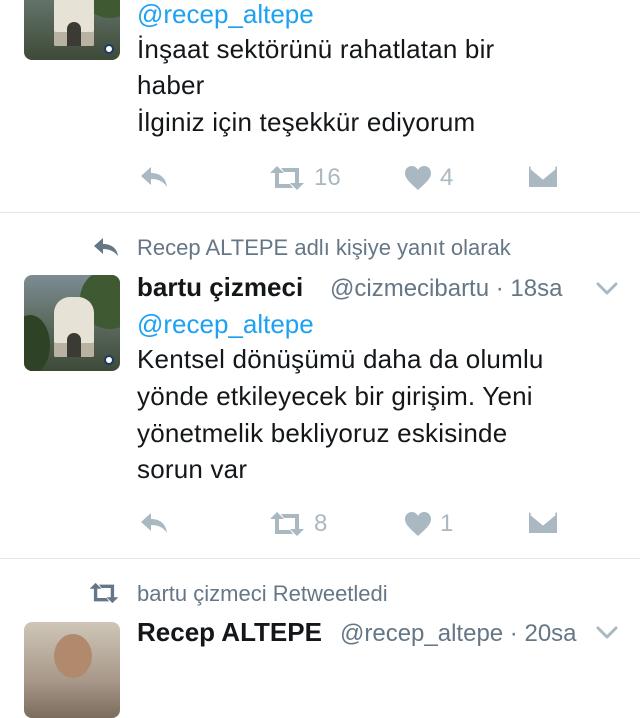 The height and width of the screenshot is (718, 640). Describe the element at coordinates (192, 469) in the screenshot. I see `tweet-text-line: sorun var` at that location.